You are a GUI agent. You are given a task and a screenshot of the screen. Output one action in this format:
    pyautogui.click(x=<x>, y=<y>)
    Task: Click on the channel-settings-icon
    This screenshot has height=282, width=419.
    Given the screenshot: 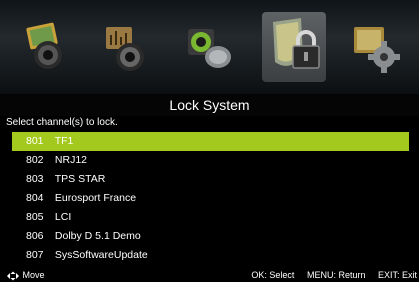 What is the action you would take?
    pyautogui.click(x=210, y=47)
    